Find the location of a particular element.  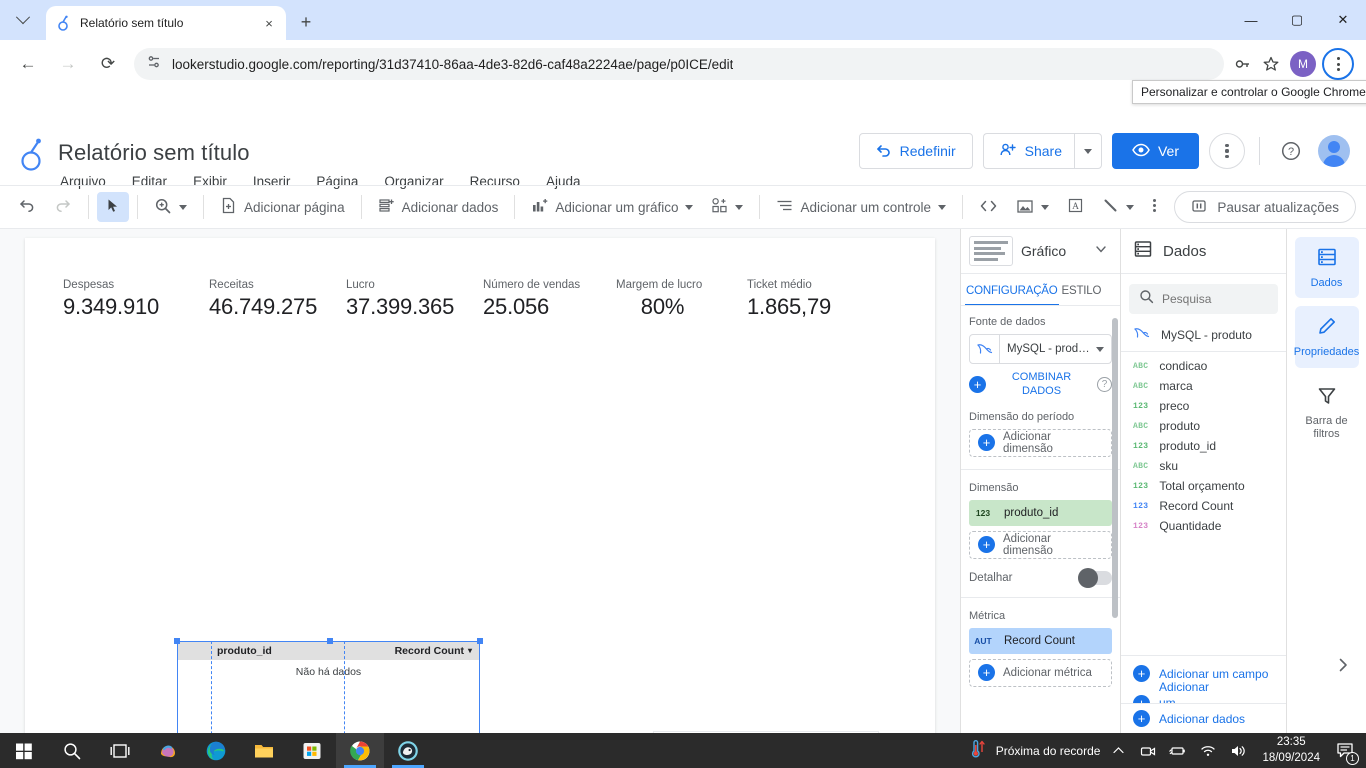

add-metric-button: + Adicionar métrica is located at coordinates (1040, 672).